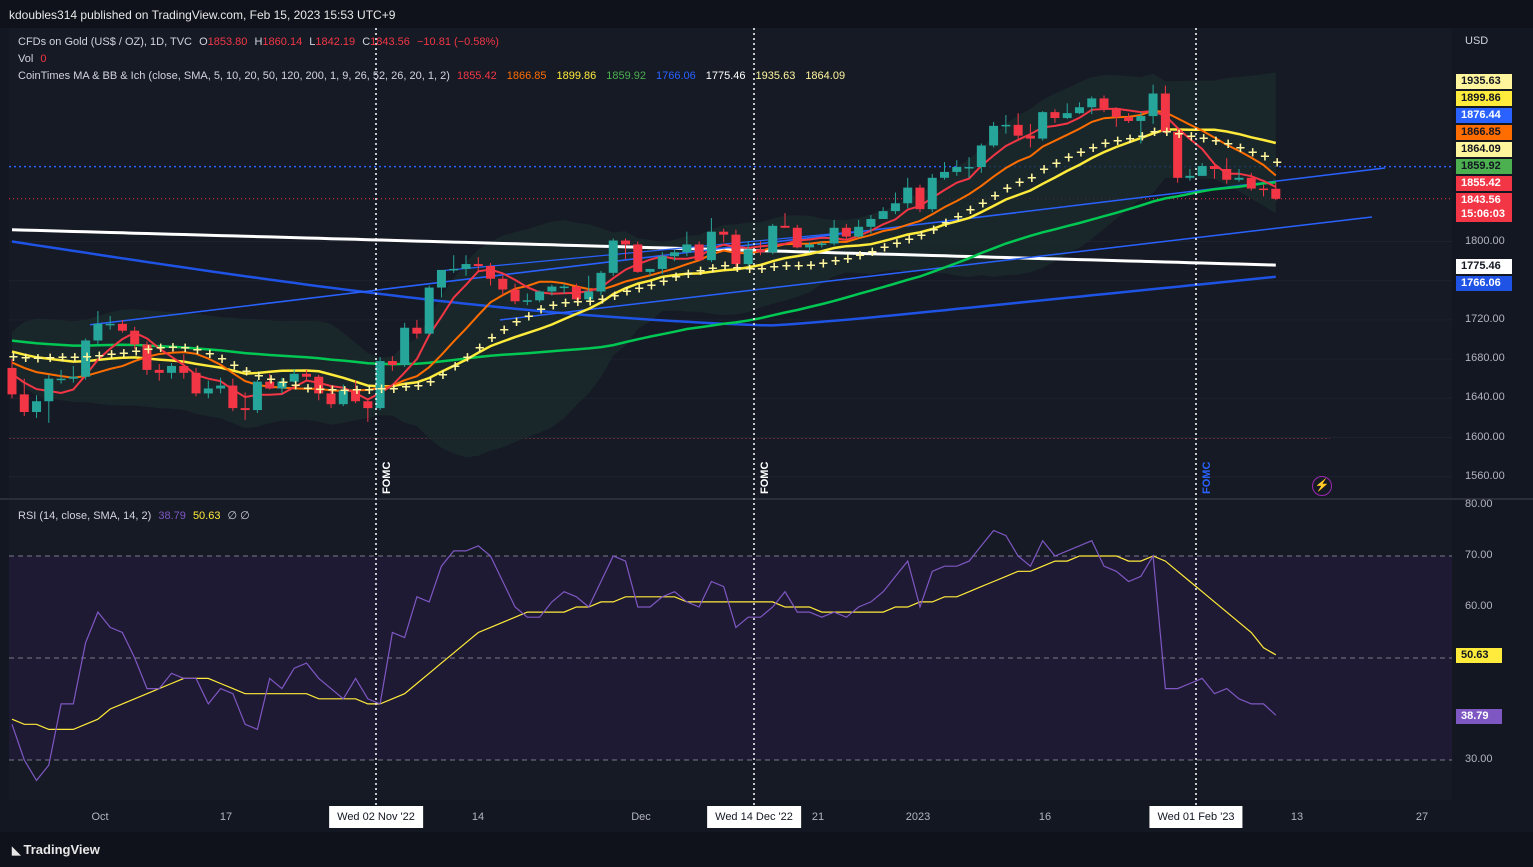 This screenshot has height=867, width=1533. I want to click on ohlc-open: O1853.80, so click(223, 42).